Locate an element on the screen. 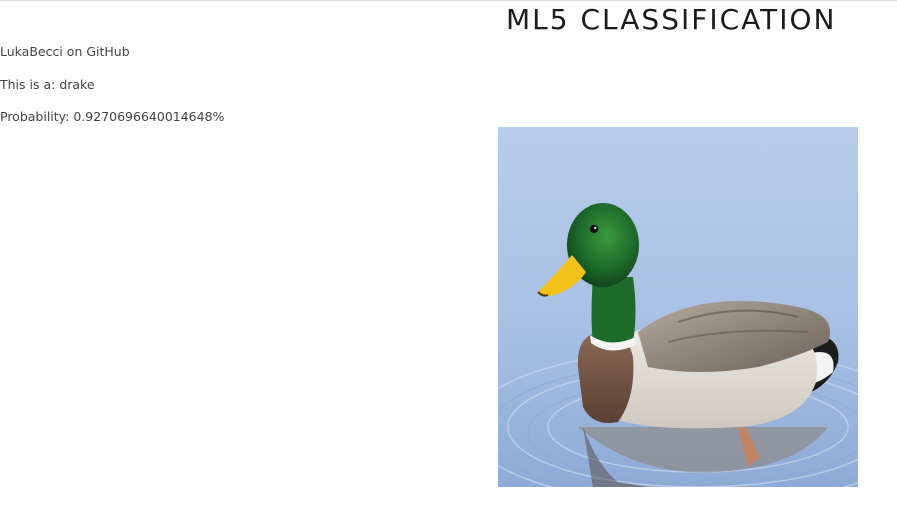 The width and height of the screenshot is (897, 525). probability-value: 0.9270696640014648% is located at coordinates (149, 116).